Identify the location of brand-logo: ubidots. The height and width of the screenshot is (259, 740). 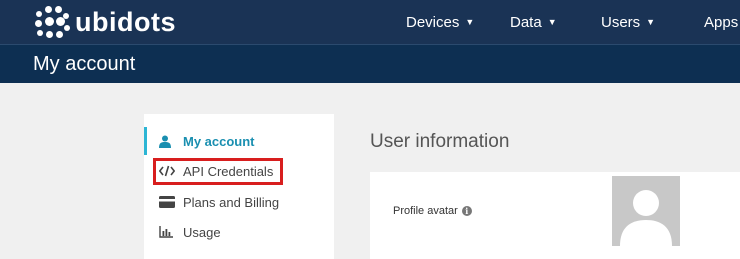
(105, 22).